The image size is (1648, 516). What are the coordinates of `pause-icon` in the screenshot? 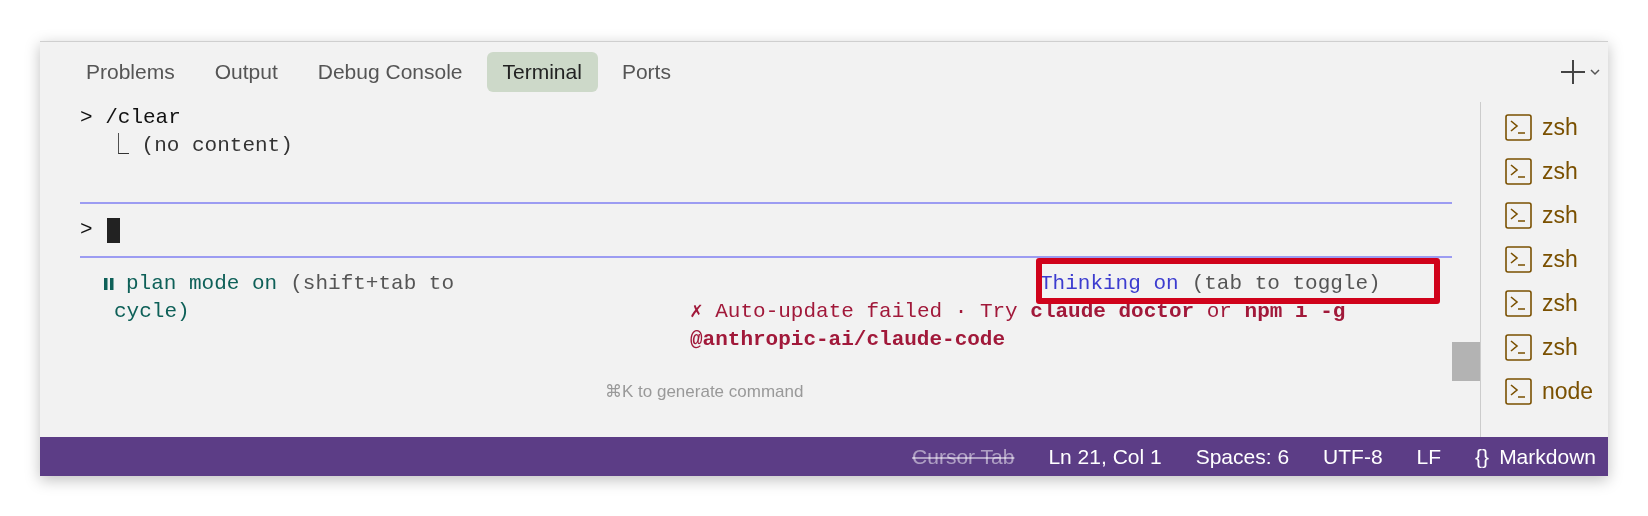 It's located at (109, 284).